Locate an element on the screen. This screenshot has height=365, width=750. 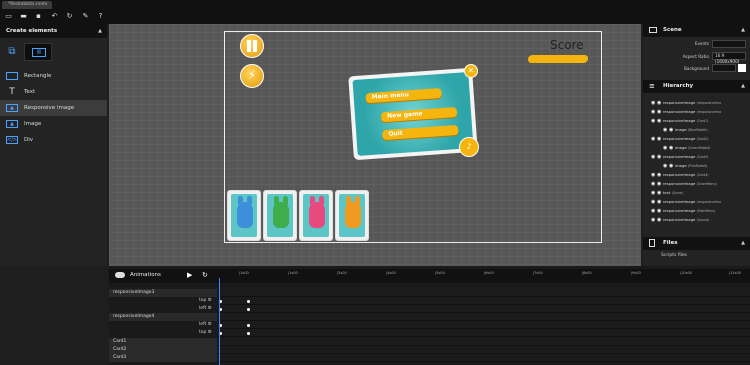
track-header: Card2 is located at coordinates (429, 350).